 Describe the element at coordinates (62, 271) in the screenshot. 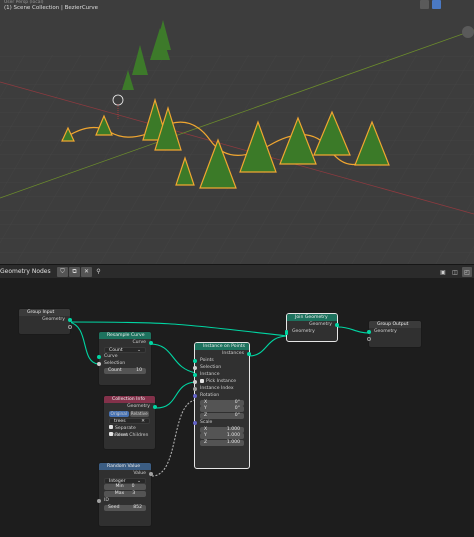

I see `shield-icon: ⛉` at that location.